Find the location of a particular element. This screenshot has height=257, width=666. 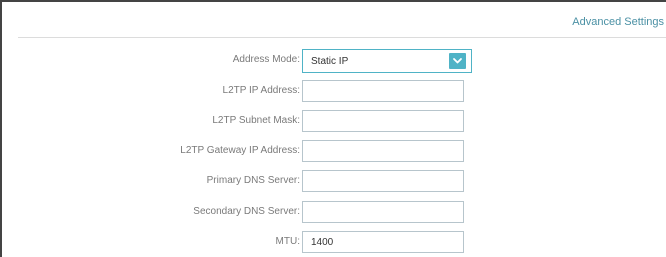

secondary-dns-input is located at coordinates (383, 212).